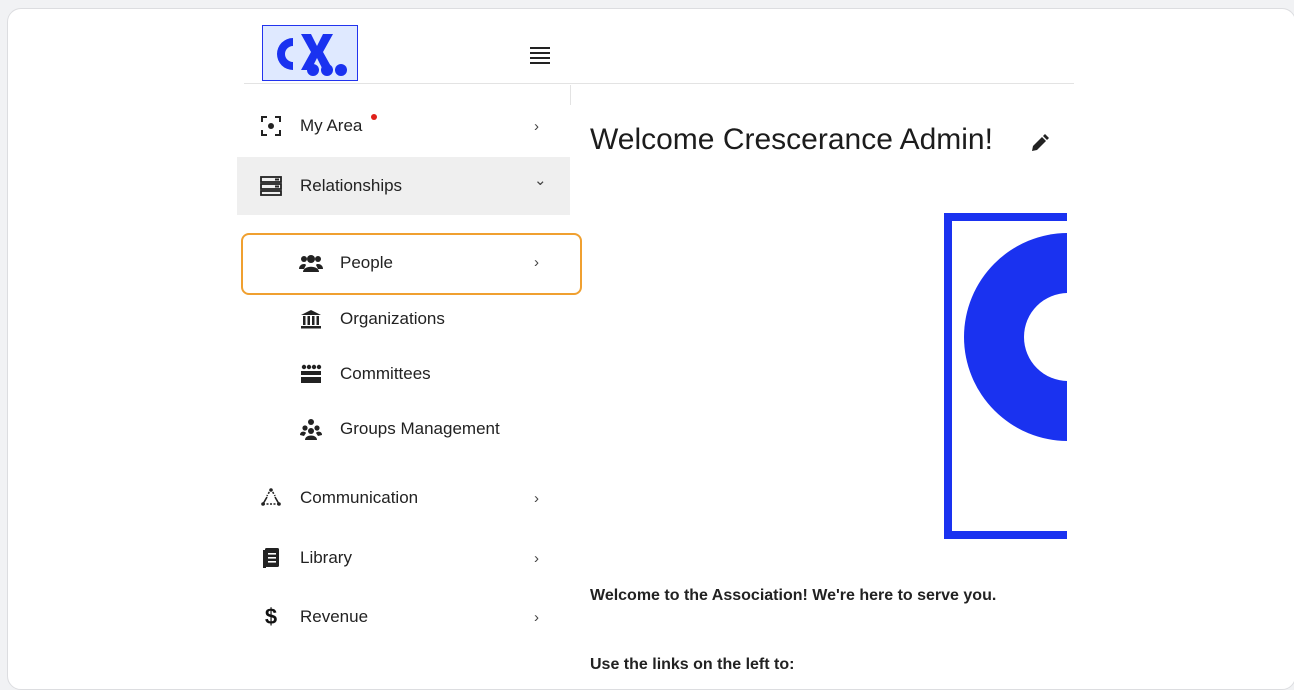 The width and height of the screenshot is (1294, 690). I want to click on groups-icon, so click(311, 429).